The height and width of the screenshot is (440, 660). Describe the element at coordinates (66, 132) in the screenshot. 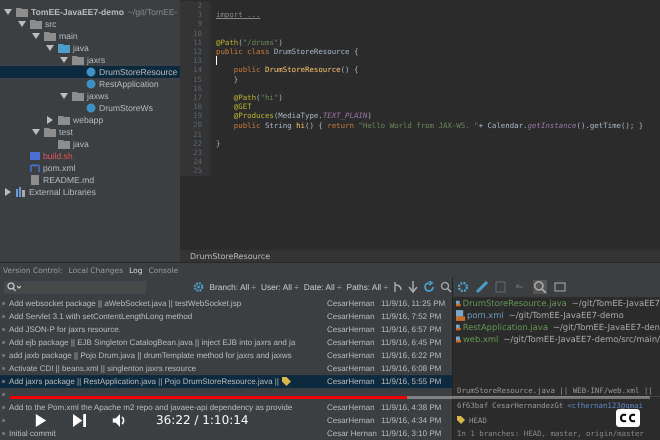

I see `tree-item: test` at that location.